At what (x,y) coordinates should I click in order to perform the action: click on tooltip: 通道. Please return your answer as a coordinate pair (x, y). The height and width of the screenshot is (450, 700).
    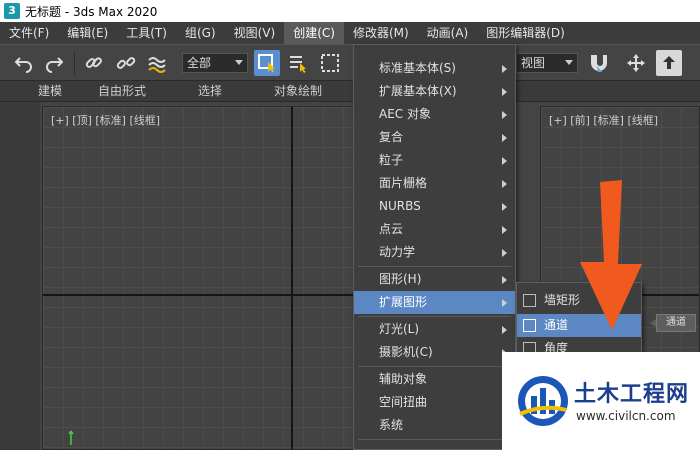
    Looking at the image, I should click on (676, 323).